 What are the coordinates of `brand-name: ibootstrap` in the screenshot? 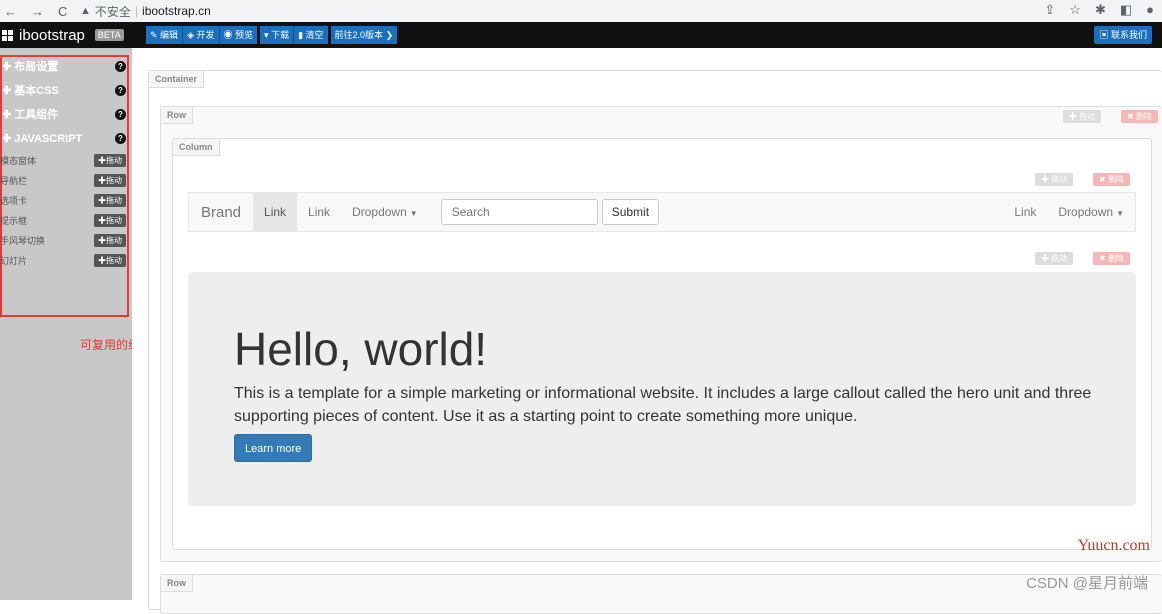 It's located at (52, 35).